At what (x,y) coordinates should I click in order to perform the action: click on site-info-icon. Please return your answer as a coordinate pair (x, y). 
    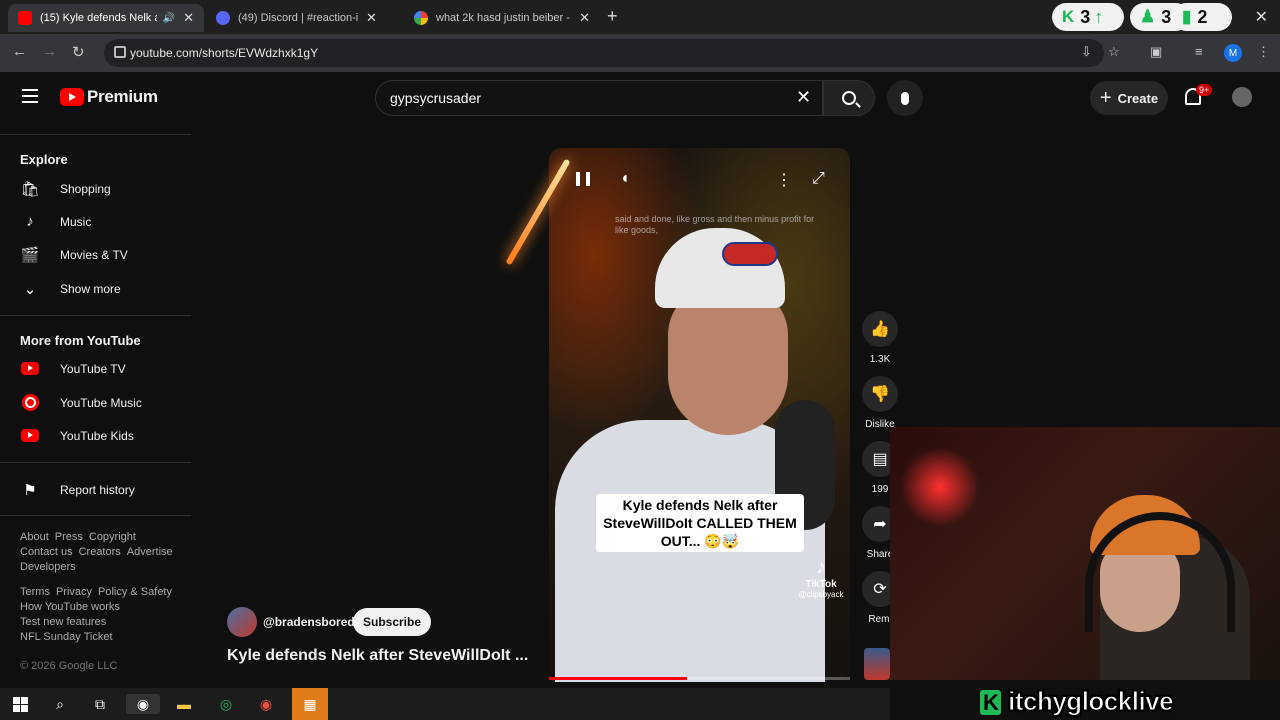
    Looking at the image, I should click on (120, 52).